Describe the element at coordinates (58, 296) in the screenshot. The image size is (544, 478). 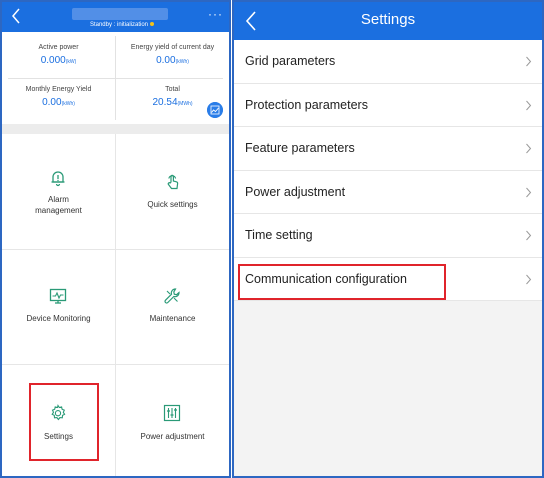
I see `monitor-icon` at that location.